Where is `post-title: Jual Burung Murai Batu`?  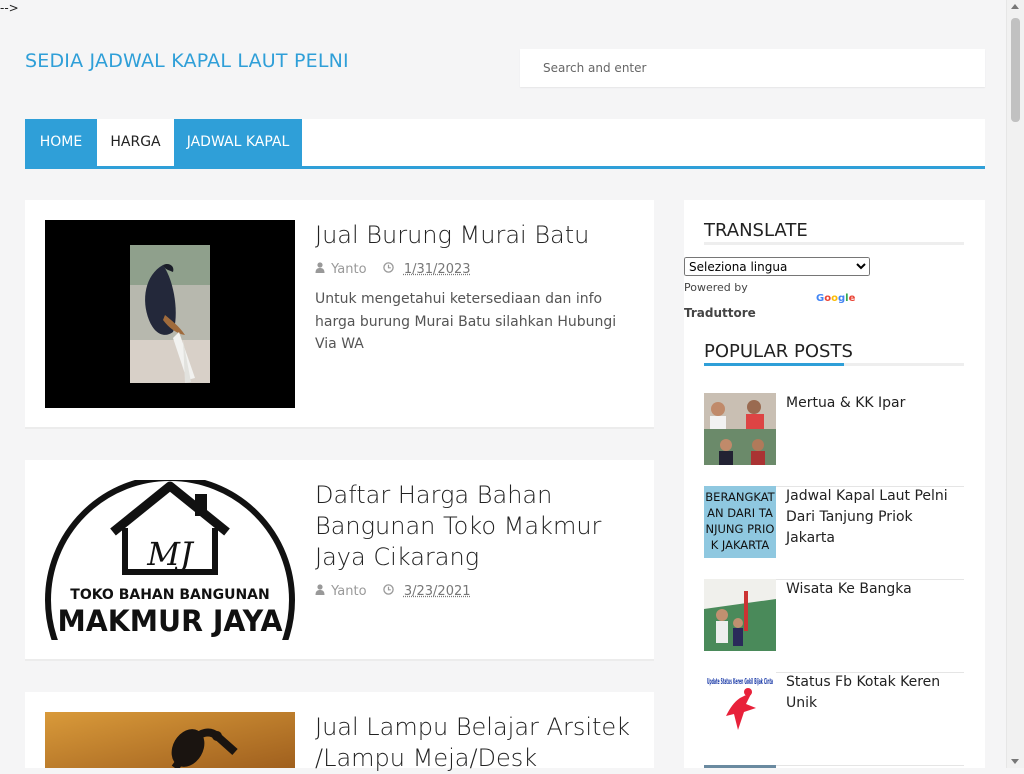
post-title: Jual Burung Murai Batu is located at coordinates (475, 235).